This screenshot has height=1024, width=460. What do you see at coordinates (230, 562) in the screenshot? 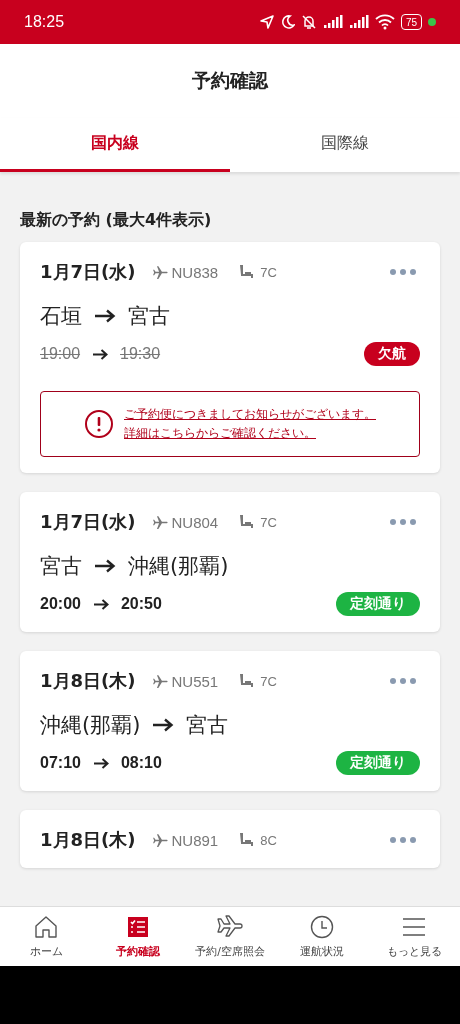
I see `booking-card: 1月7日(水) NU804 7C 宮古 沖縄(那覇) 20:00 20:50 定刻通り` at bounding box center [230, 562].